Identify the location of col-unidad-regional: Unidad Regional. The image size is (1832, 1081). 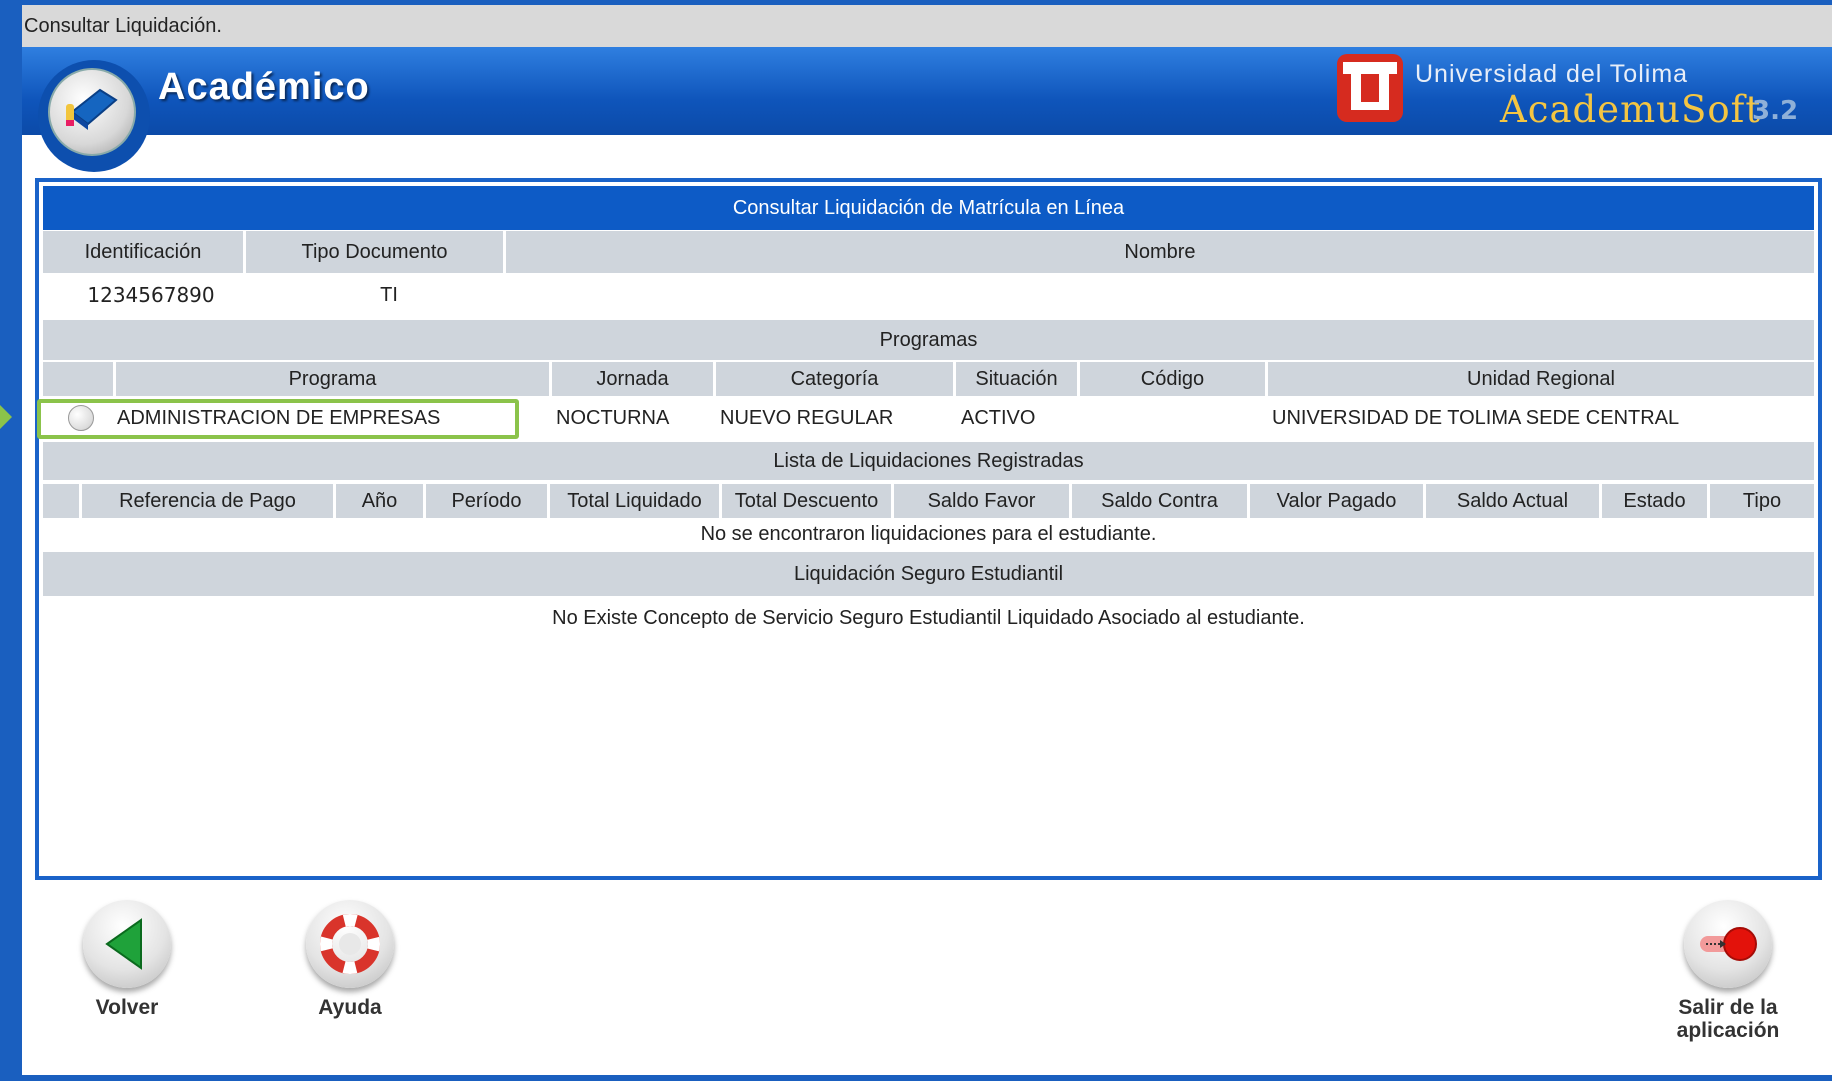
(1539, 379).